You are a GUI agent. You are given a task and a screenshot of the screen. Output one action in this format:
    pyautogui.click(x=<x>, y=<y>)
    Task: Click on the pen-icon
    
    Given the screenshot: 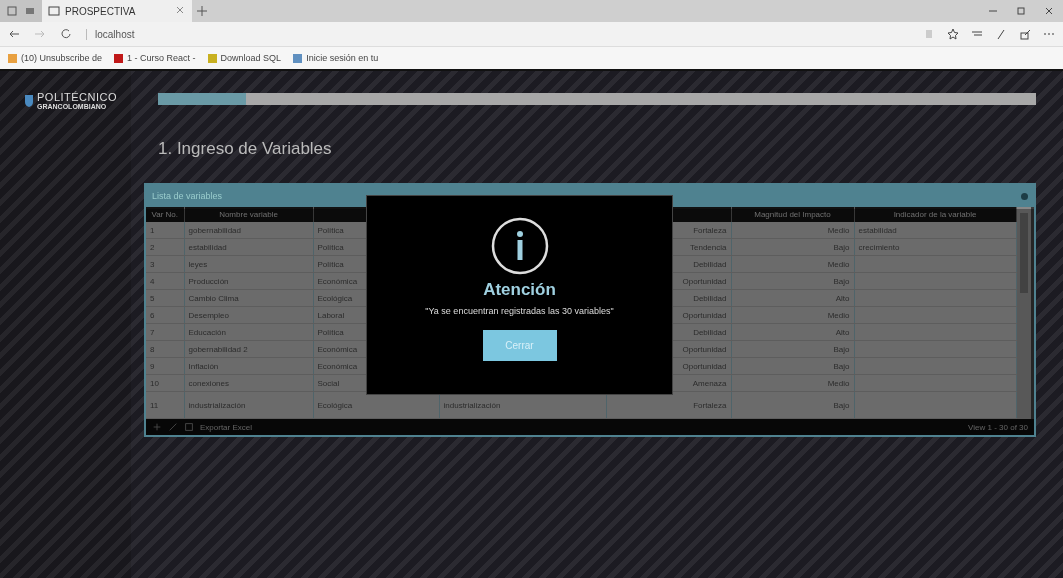 What is the action you would take?
    pyautogui.click(x=1001, y=34)
    